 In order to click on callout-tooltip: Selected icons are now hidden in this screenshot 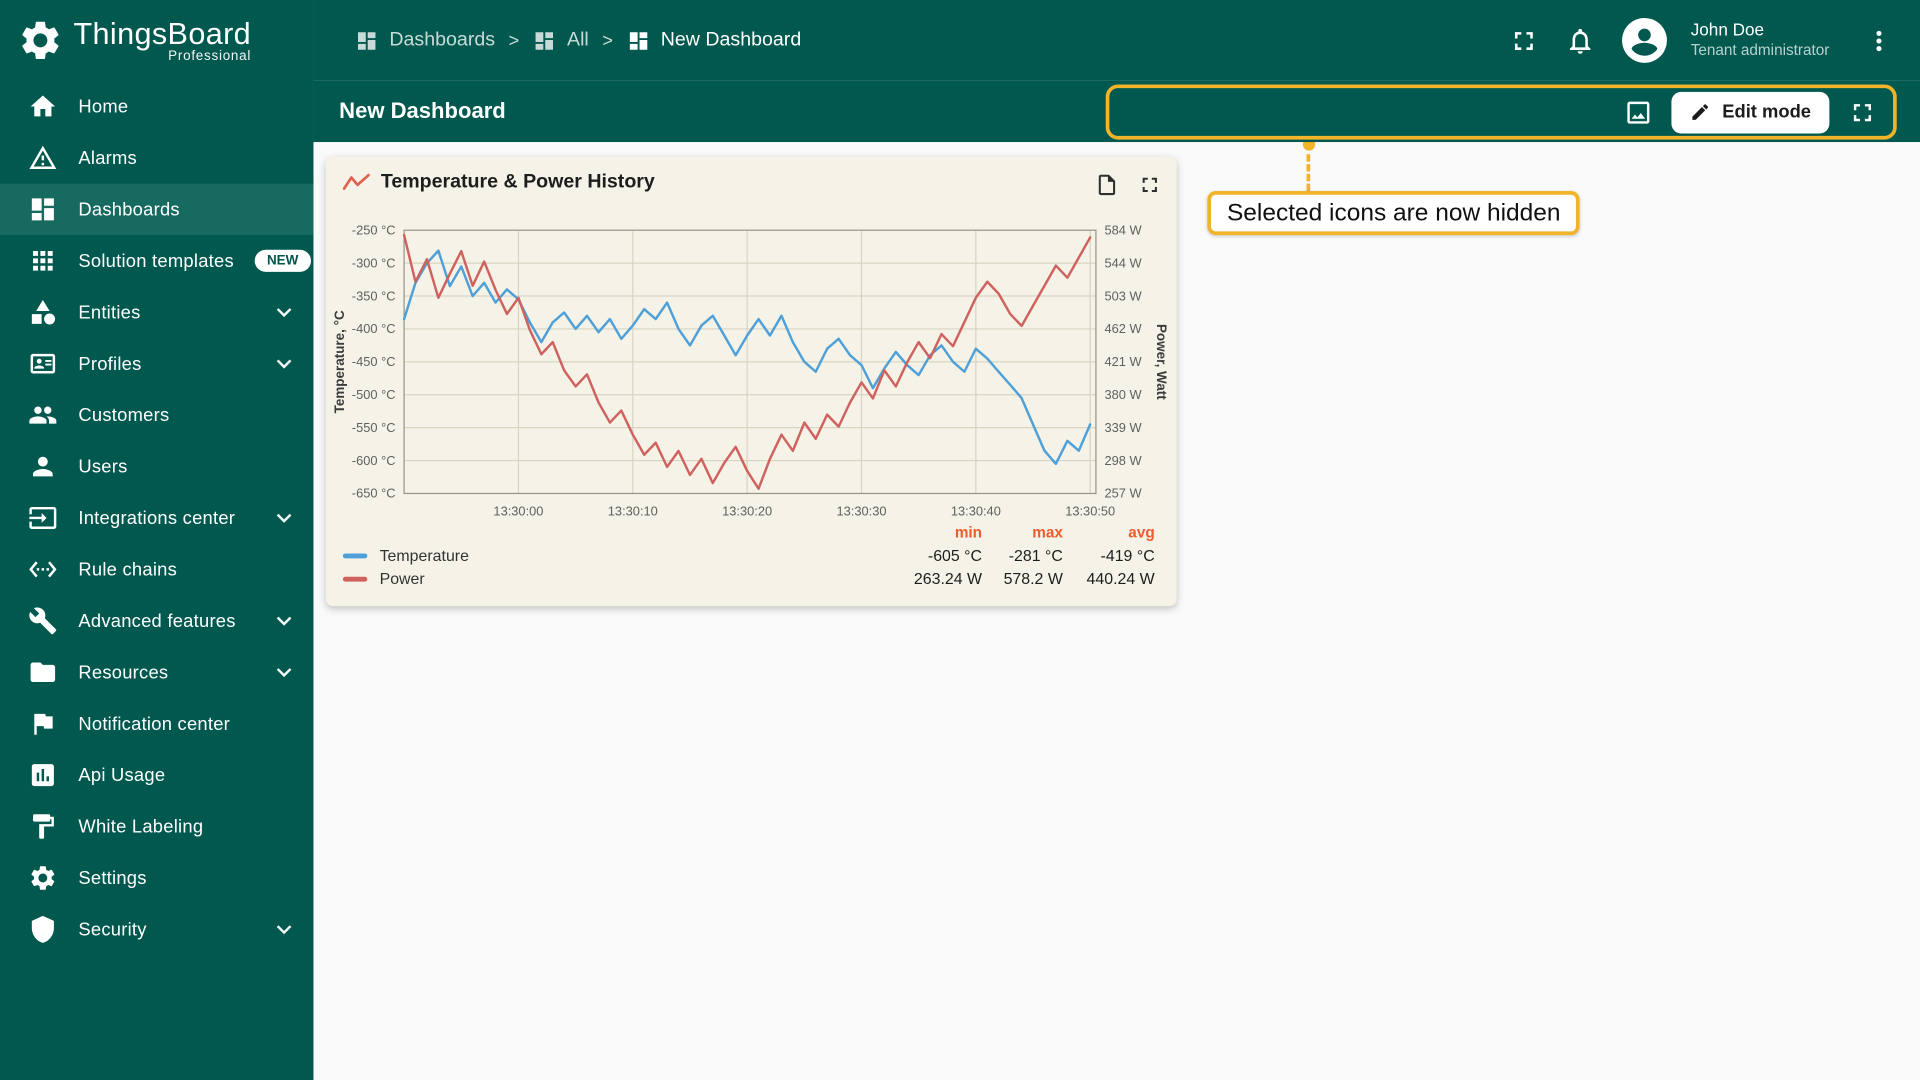, I will do `click(1394, 213)`.